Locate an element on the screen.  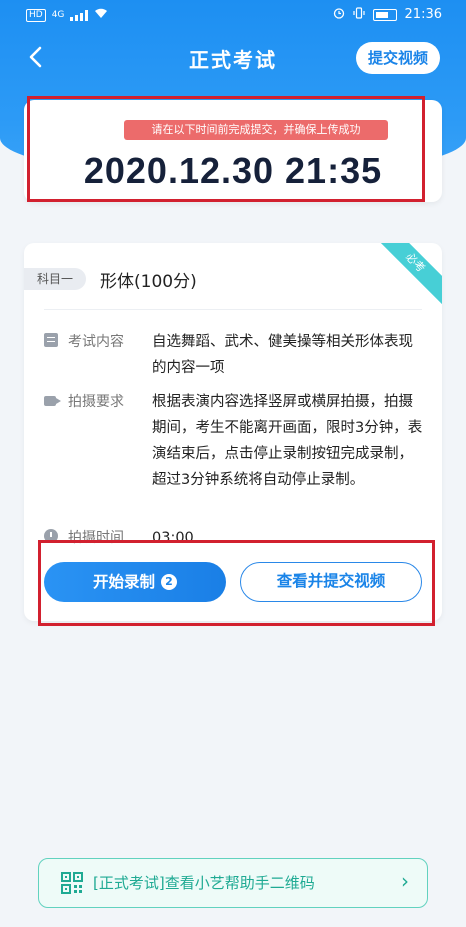
vibrate-icon is located at coordinates (358, 14).